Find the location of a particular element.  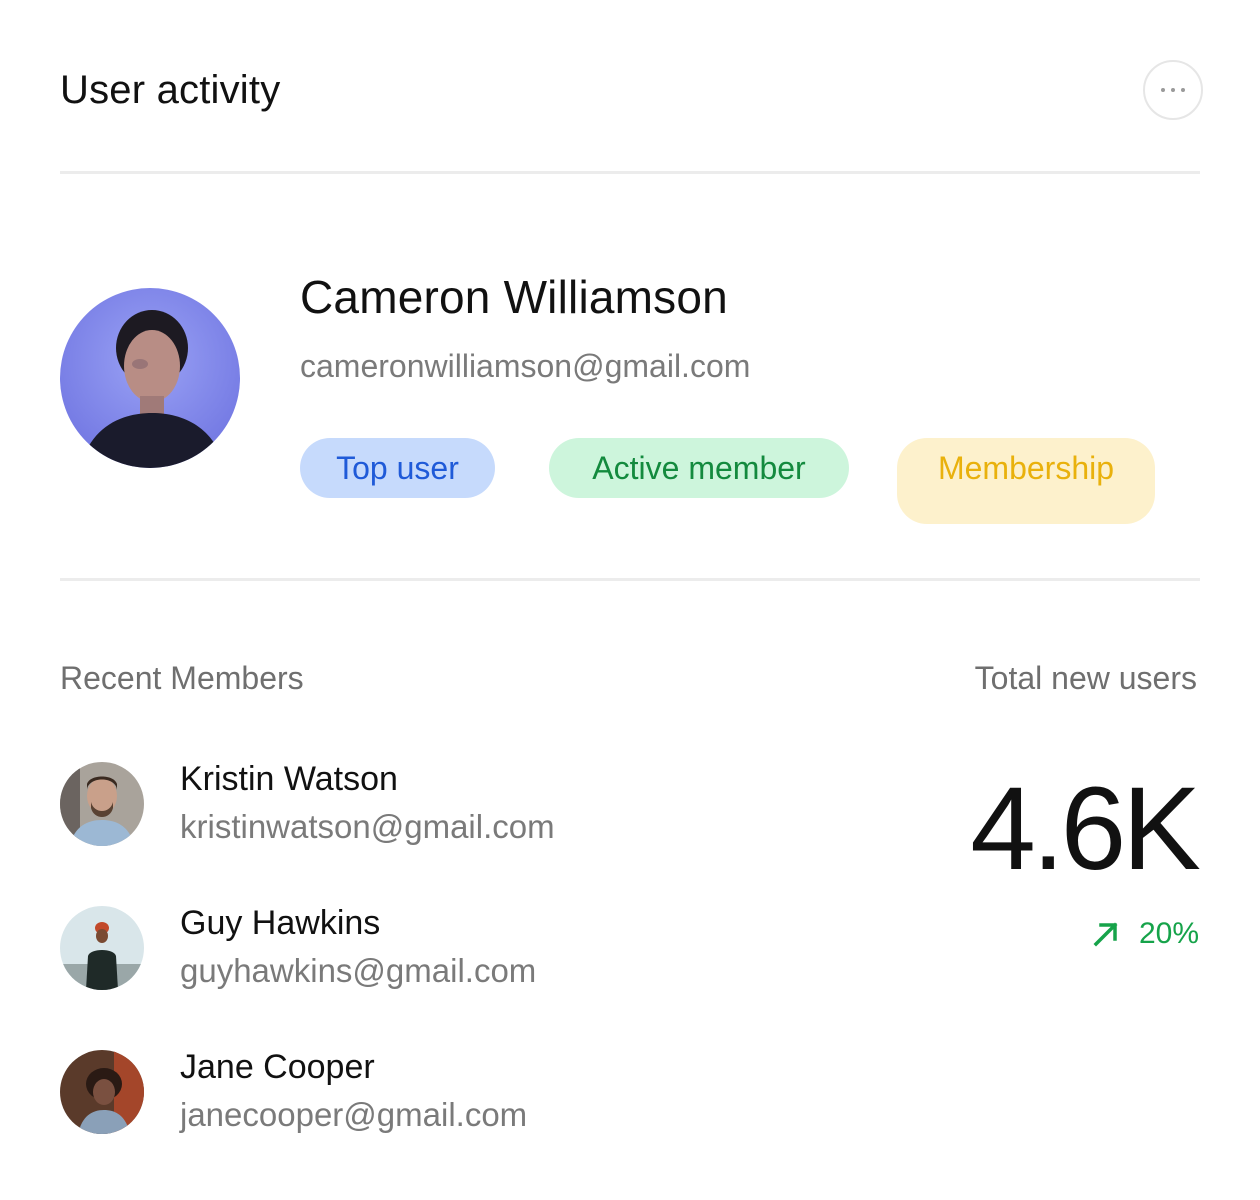

profile-avatar is located at coordinates (150, 378).